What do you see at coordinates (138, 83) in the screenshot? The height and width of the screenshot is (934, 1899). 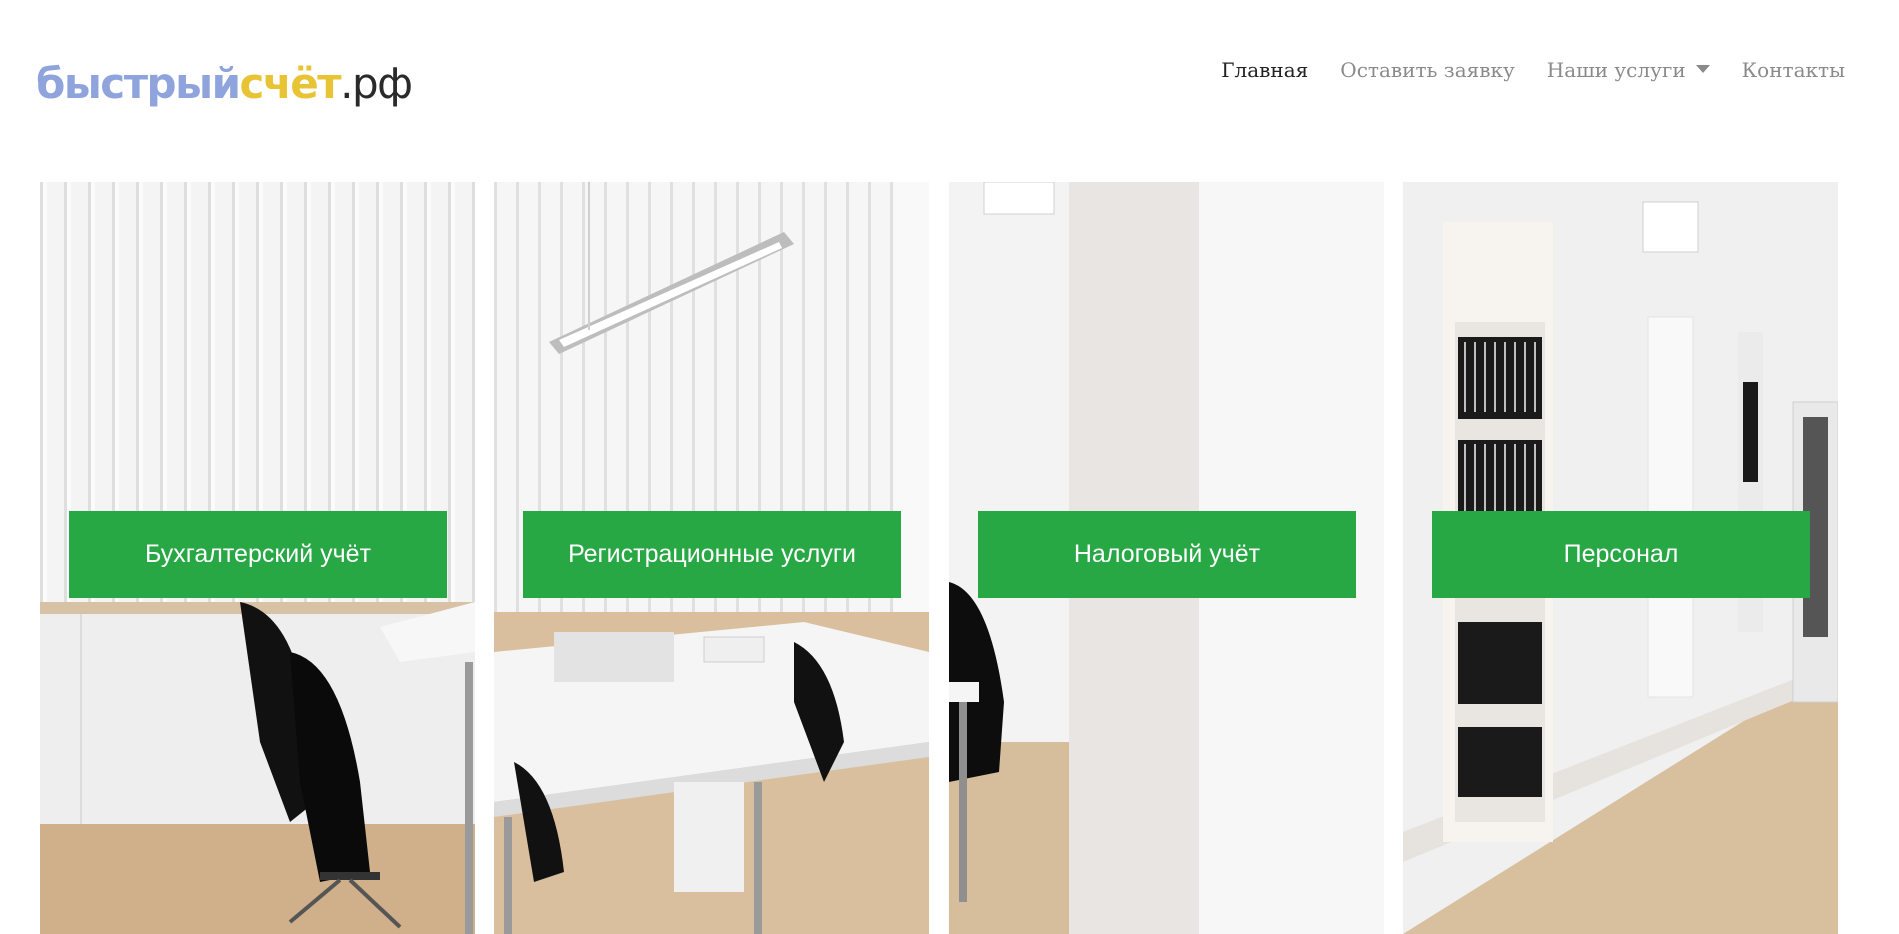 I see `logo-part-1: быстрый` at bounding box center [138, 83].